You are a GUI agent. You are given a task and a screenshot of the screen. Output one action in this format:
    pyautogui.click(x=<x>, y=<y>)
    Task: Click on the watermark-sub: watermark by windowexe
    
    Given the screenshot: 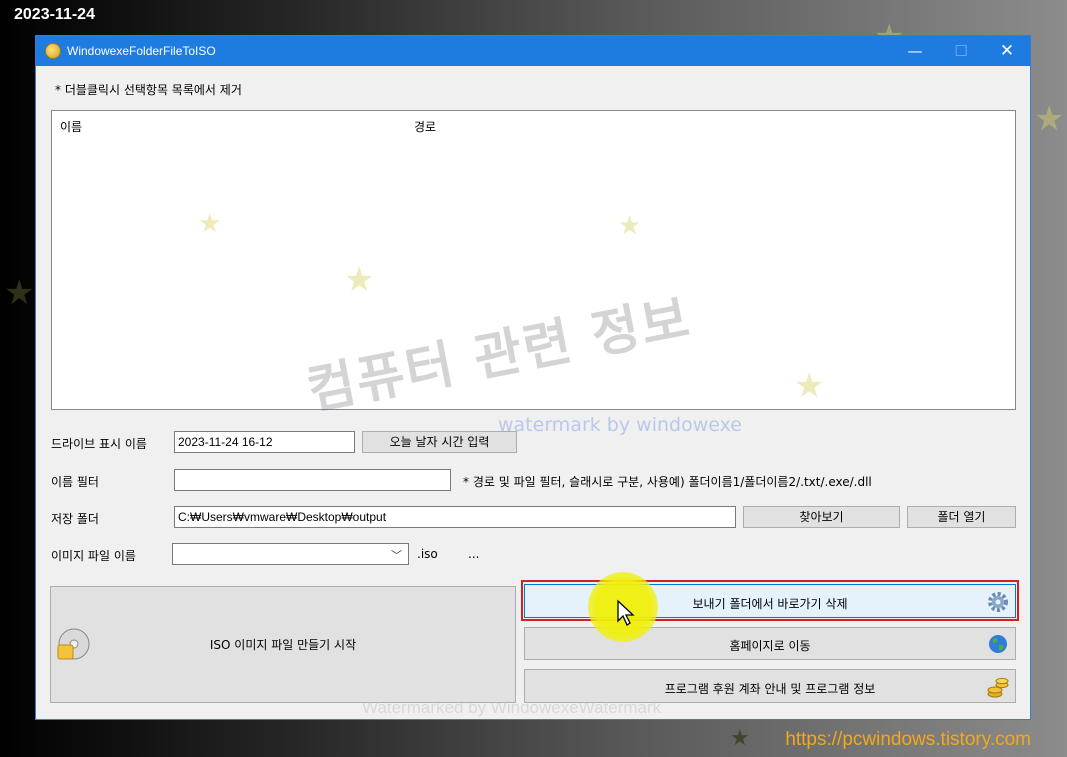 What is the action you would take?
    pyautogui.click(x=620, y=425)
    